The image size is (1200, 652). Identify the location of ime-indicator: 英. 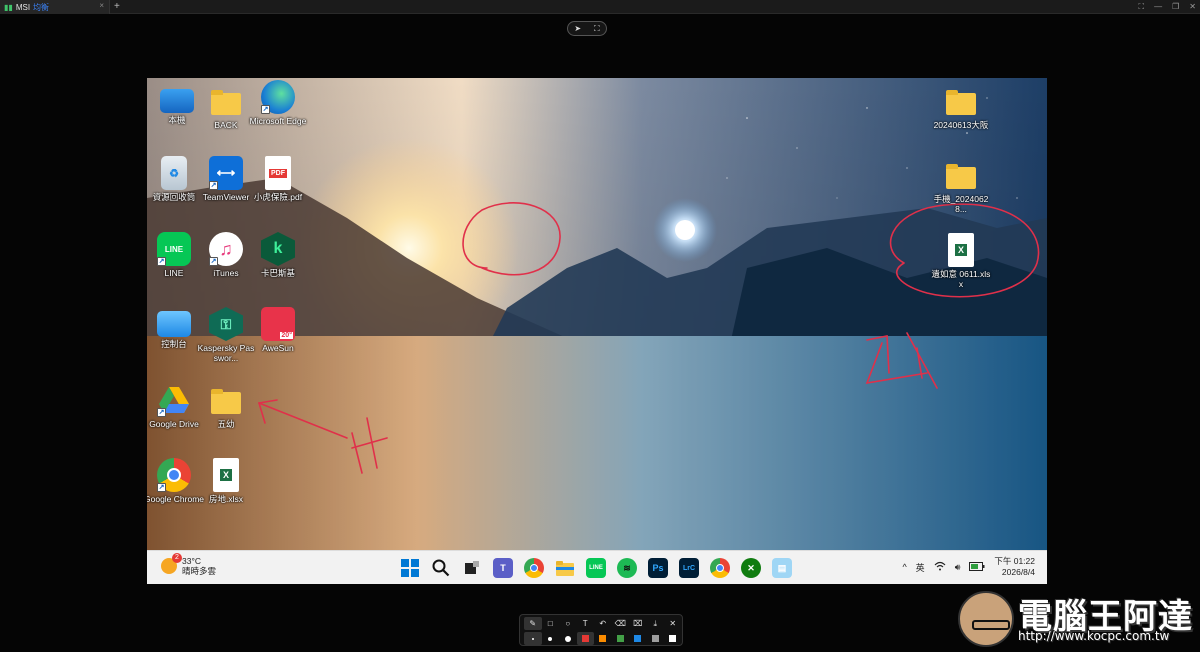
(920, 567).